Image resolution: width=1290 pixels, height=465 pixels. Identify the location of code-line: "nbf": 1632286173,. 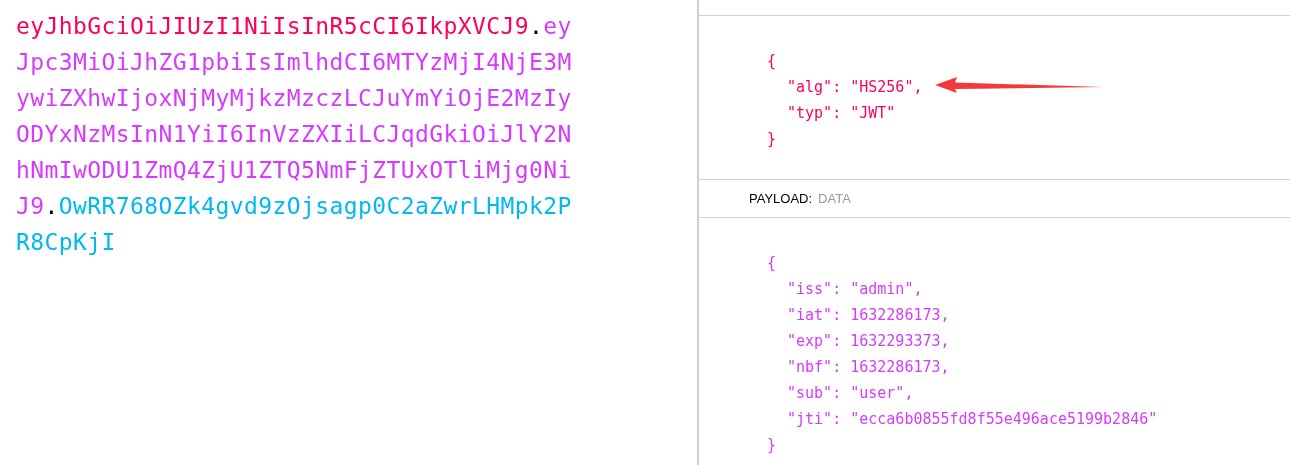
(868, 367).